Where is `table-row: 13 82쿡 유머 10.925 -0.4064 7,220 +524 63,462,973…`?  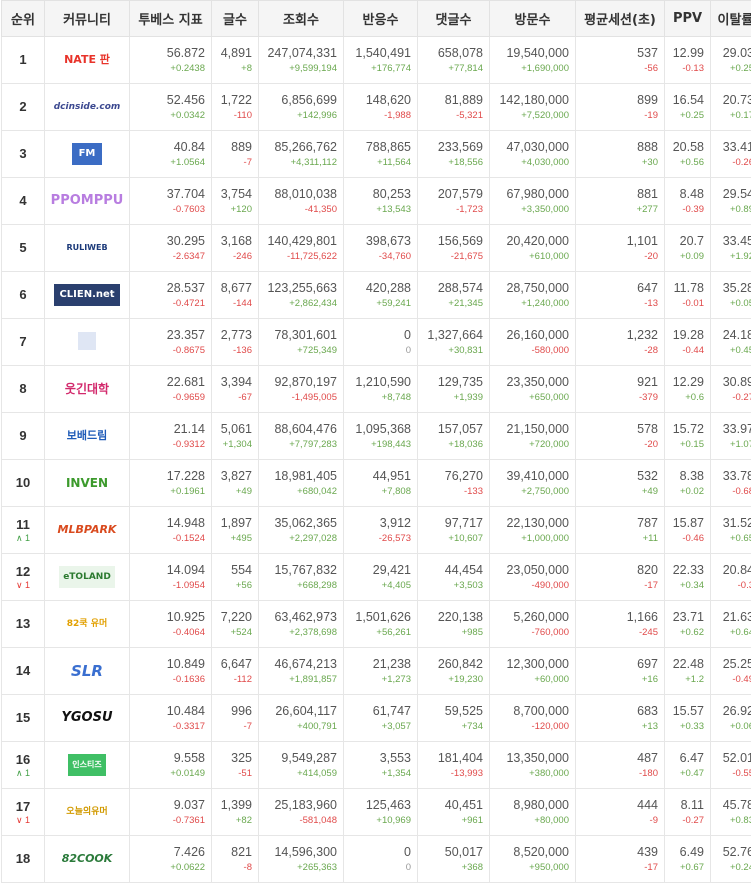
table-row: 13 82쿡 유머 10.925 -0.4064 7,220 +524 63,462,973… is located at coordinates (376, 624).